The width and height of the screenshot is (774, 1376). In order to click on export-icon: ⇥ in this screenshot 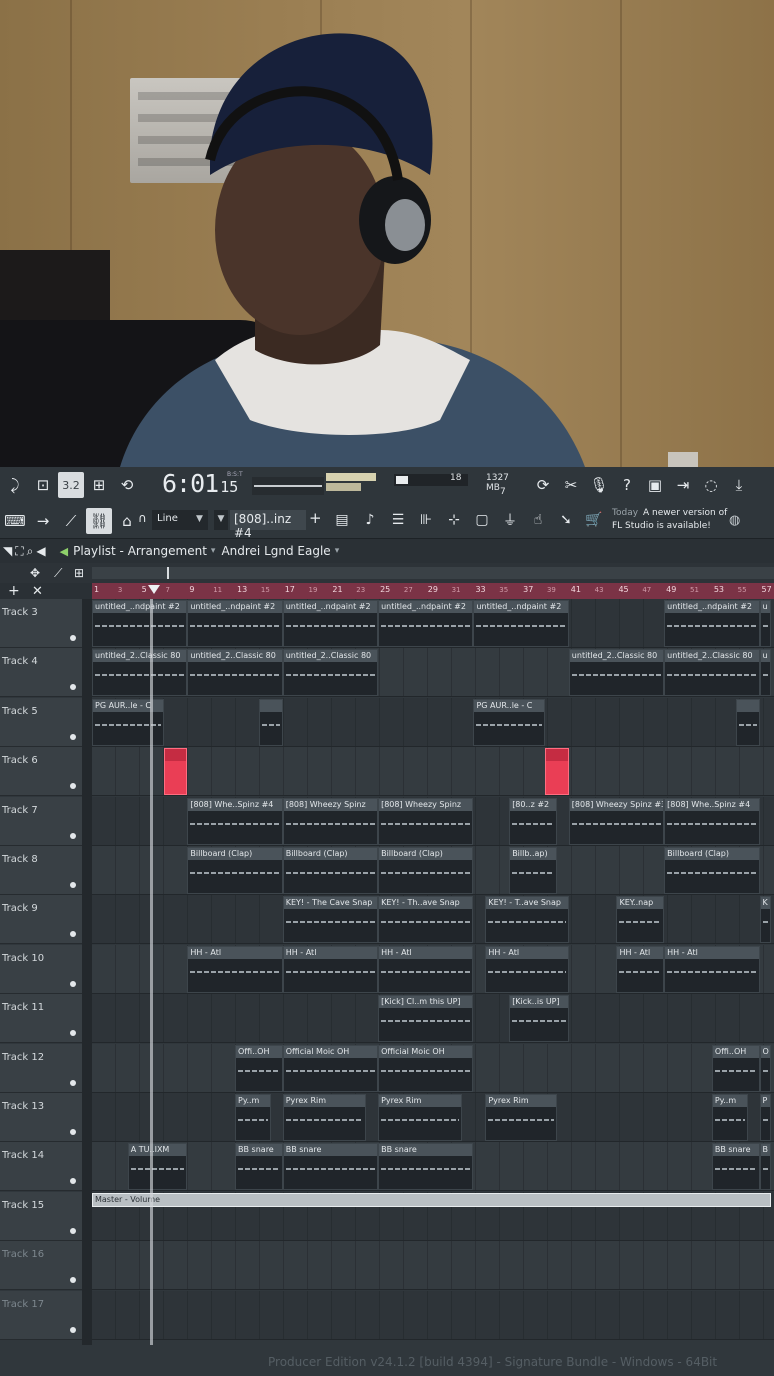, I will do `click(683, 485)`.